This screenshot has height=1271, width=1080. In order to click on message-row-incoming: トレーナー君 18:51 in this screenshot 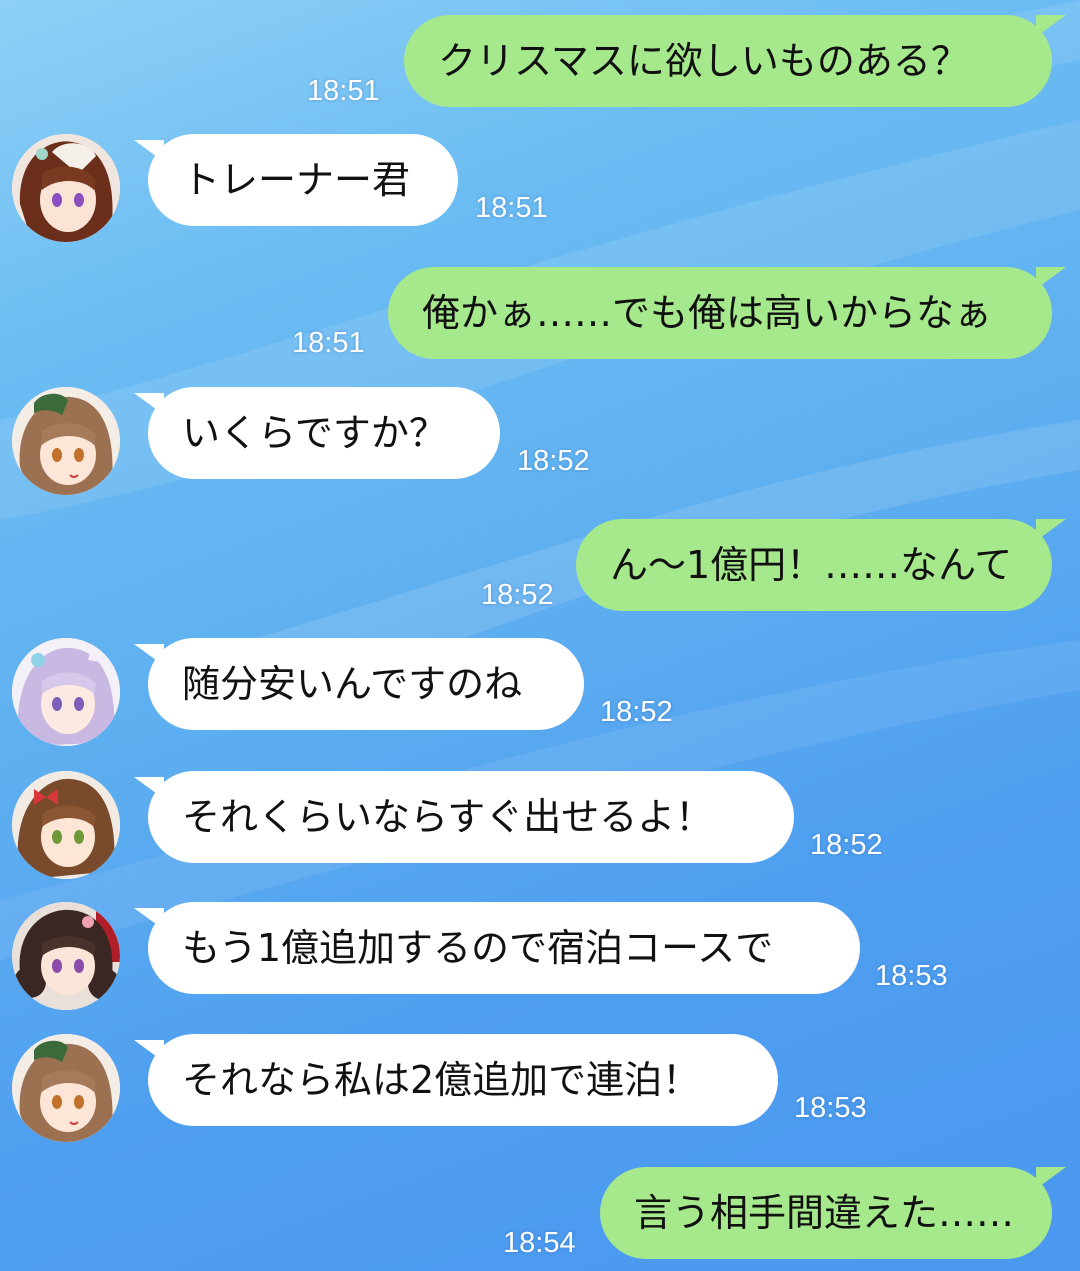, I will do `click(540, 187)`.